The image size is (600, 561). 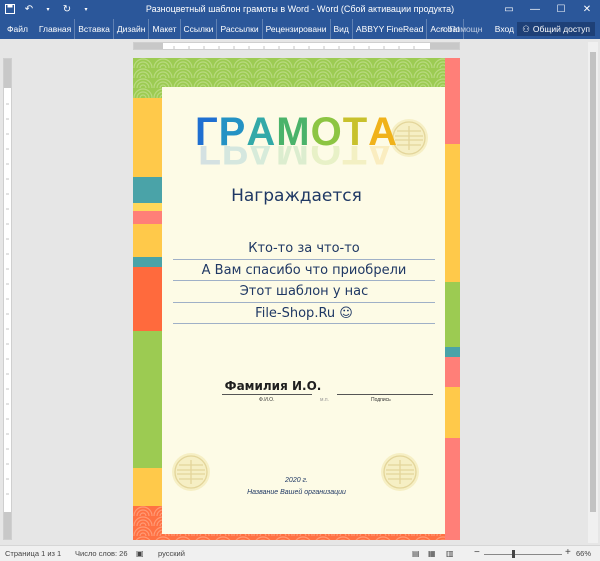 What do you see at coordinates (199, 29) in the screenshot?
I see `tab-5: Ссылки` at bounding box center [199, 29].